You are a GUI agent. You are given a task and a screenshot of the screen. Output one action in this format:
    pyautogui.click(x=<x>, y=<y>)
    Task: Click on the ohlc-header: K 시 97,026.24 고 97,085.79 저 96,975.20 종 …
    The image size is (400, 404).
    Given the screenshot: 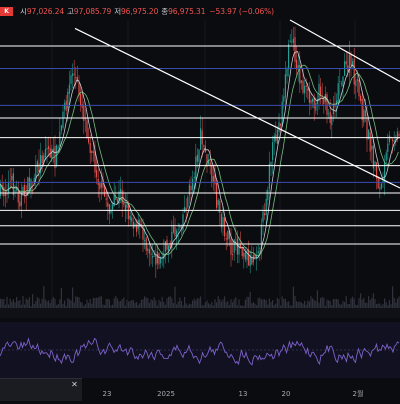 What is the action you would take?
    pyautogui.click(x=137, y=11)
    